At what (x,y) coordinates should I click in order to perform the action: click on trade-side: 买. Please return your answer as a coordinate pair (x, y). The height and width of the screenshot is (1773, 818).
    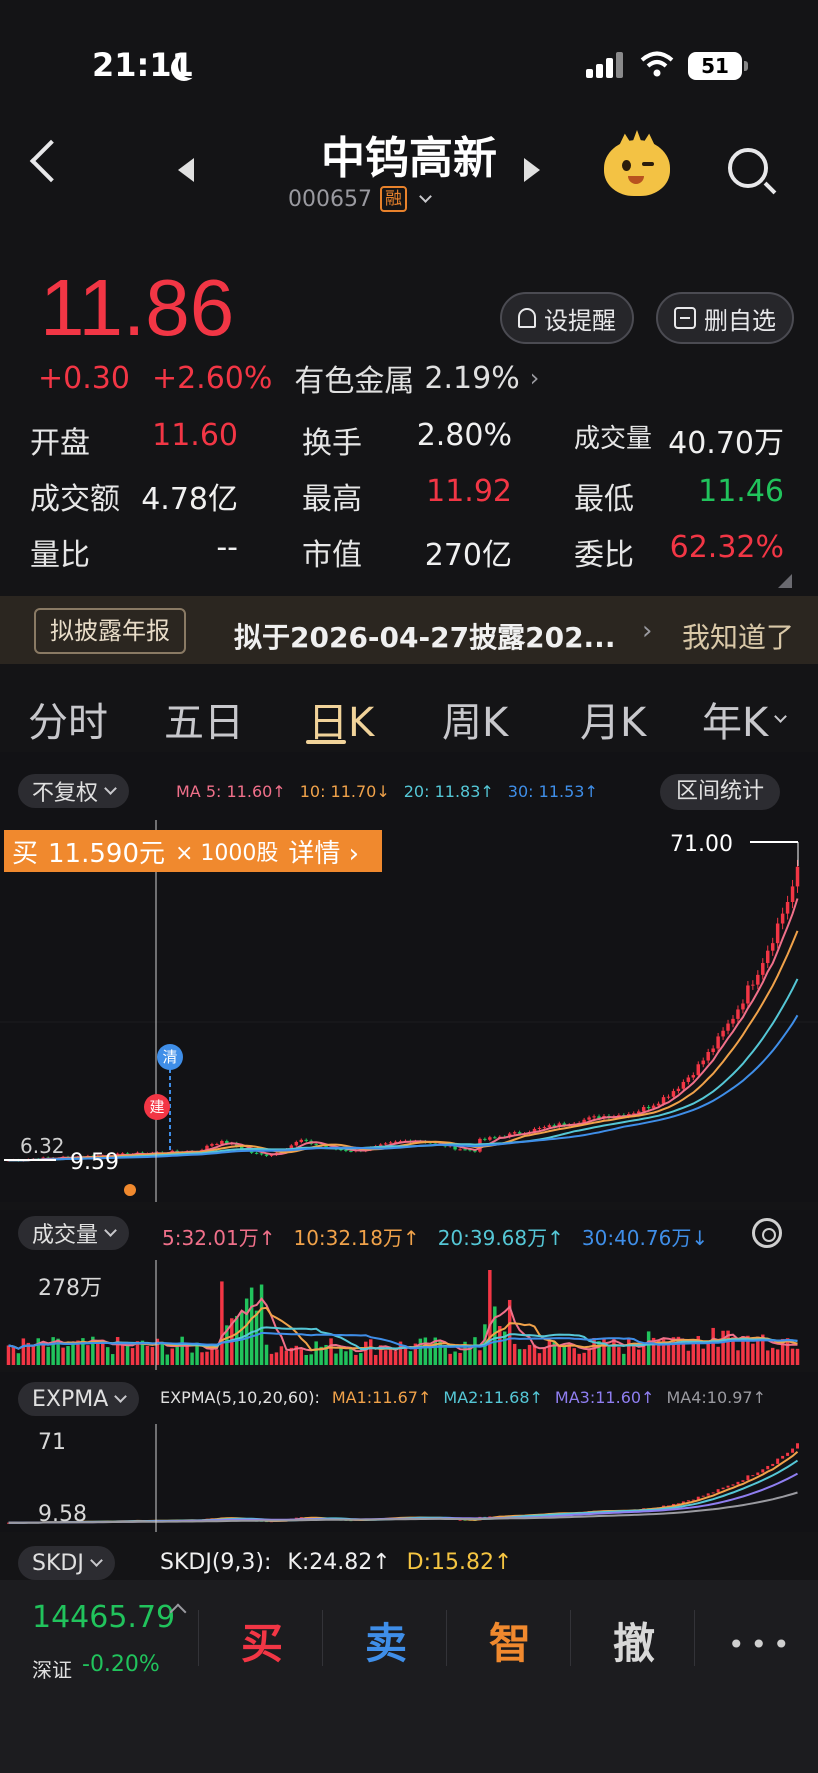
    Looking at the image, I should click on (25, 853).